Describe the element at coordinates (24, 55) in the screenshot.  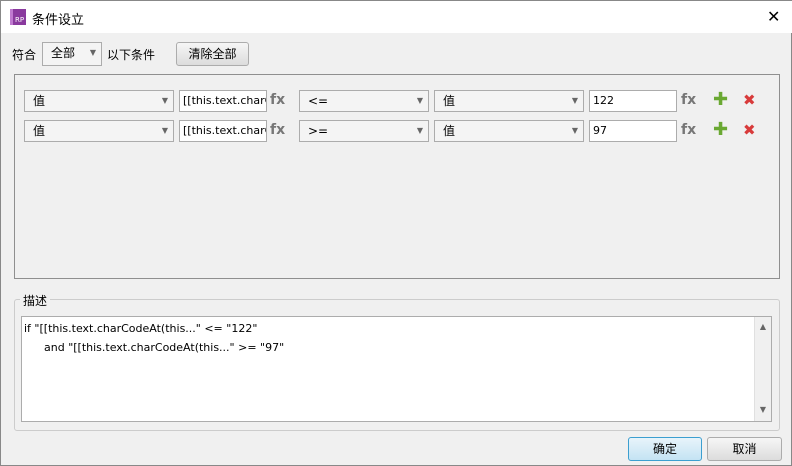
I see `match-label: 符合` at that location.